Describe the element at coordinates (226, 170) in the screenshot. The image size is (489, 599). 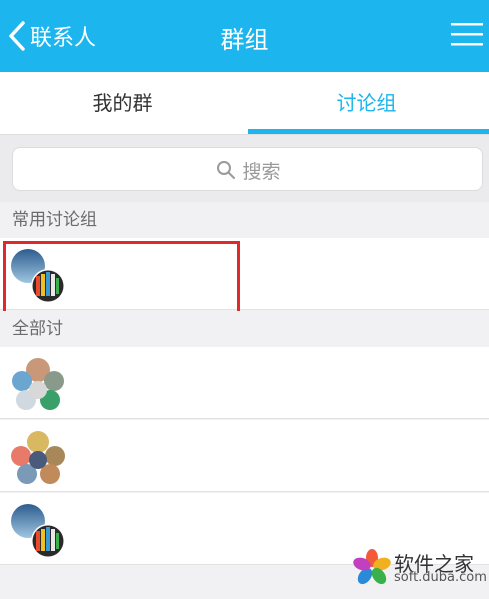
I see `search-icon` at that location.